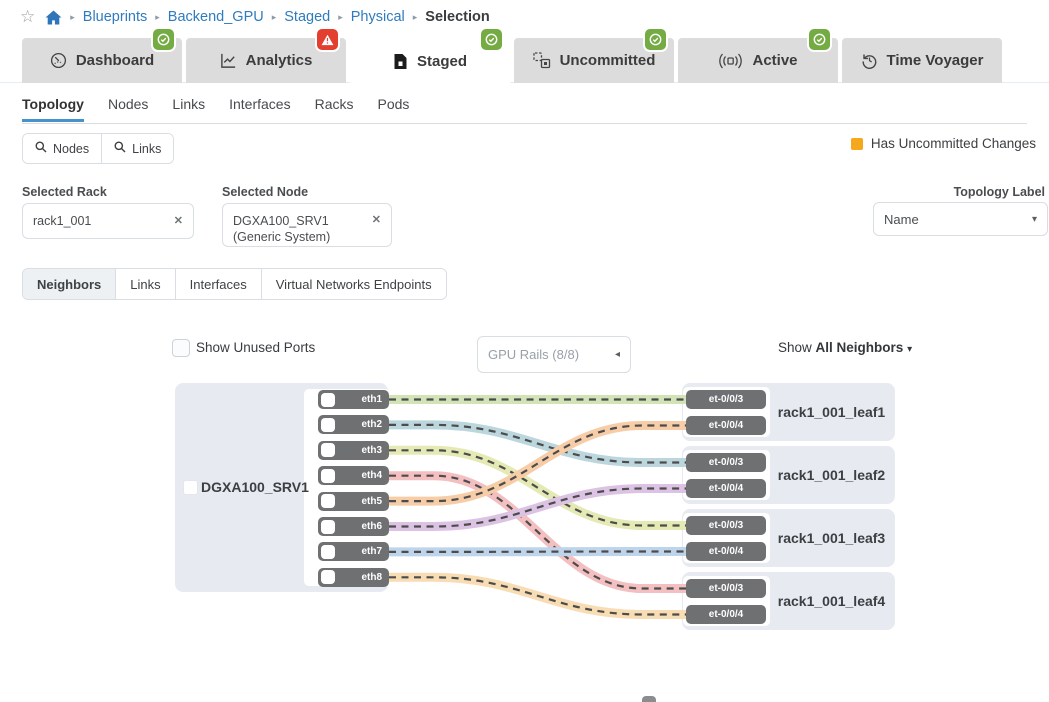 The image size is (1049, 702). Describe the element at coordinates (534, 354) in the screenshot. I see `gpu-rails-value: GPU Rails (8/8)` at that location.